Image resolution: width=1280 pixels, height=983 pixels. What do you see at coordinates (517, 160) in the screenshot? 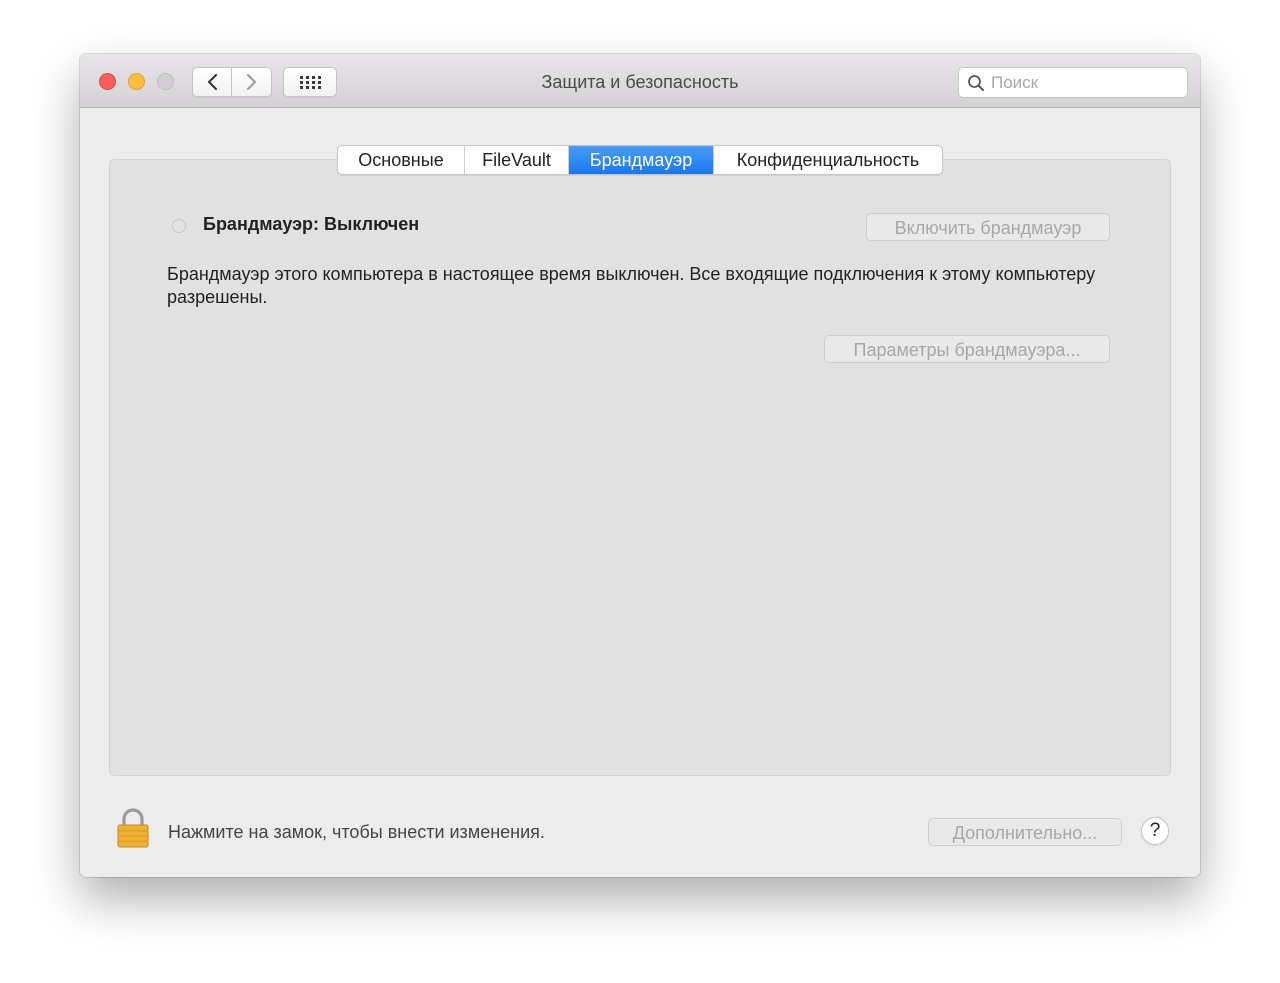
I see `tab-filevault: FileVault` at bounding box center [517, 160].